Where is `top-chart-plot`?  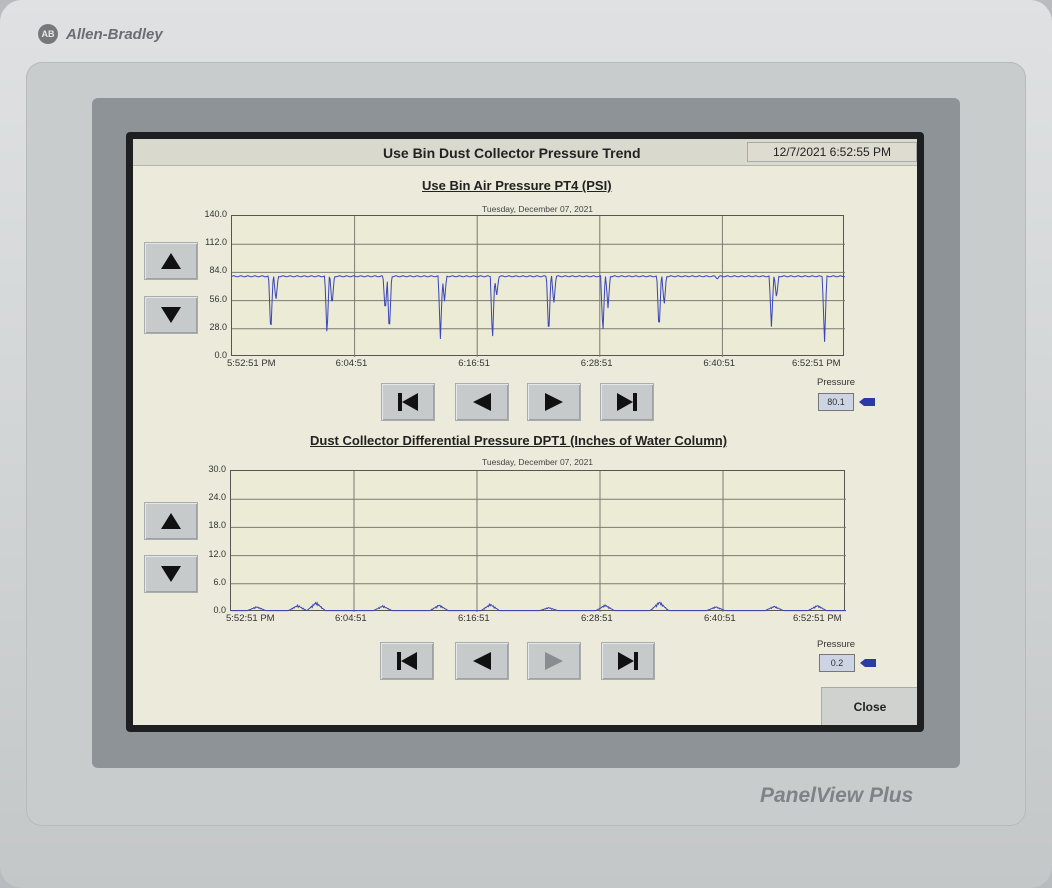 top-chart-plot is located at coordinates (538, 286).